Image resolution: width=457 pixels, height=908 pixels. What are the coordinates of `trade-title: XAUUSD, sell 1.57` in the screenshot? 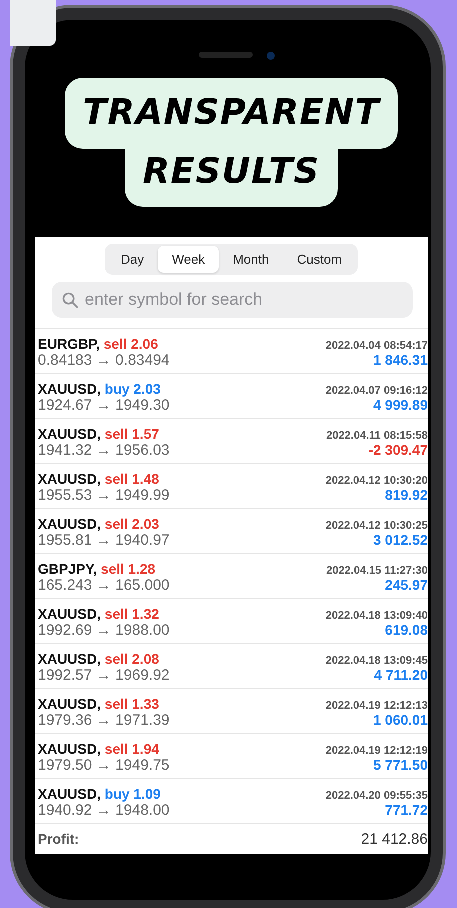 It's located at (99, 434).